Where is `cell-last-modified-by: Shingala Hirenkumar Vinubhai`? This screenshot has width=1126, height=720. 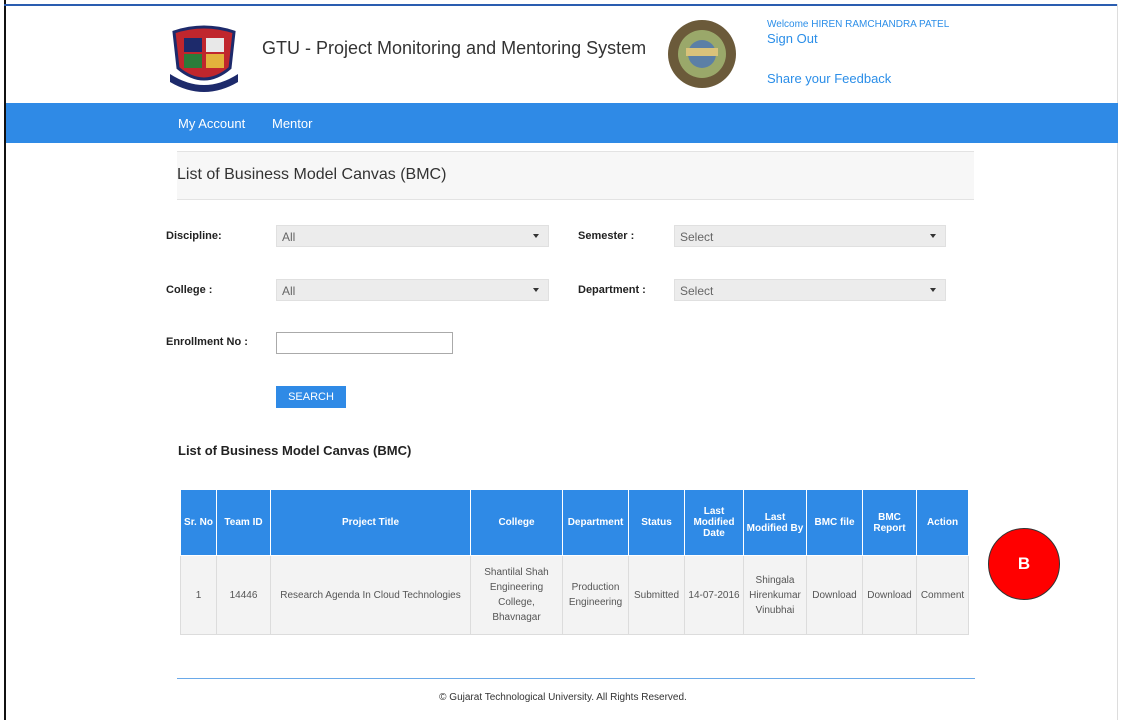
cell-last-modified-by: Shingala Hirenkumar Vinubhai is located at coordinates (775, 595).